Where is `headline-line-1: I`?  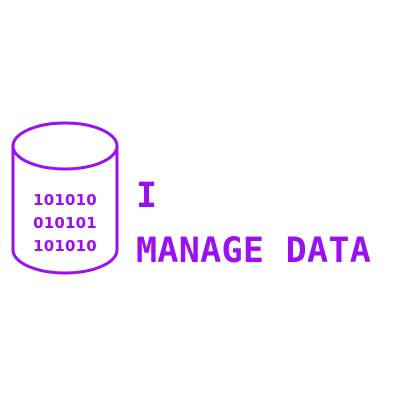
headline-line-1: I is located at coordinates (147, 196).